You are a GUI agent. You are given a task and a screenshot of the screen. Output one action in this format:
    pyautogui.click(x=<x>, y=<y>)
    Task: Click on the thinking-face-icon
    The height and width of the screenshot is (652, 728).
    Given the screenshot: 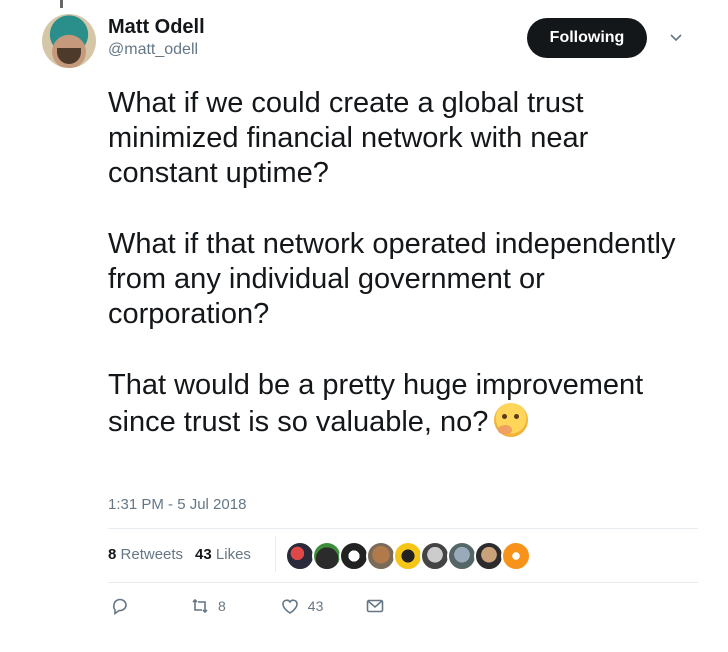 What is the action you would take?
    pyautogui.click(x=511, y=420)
    